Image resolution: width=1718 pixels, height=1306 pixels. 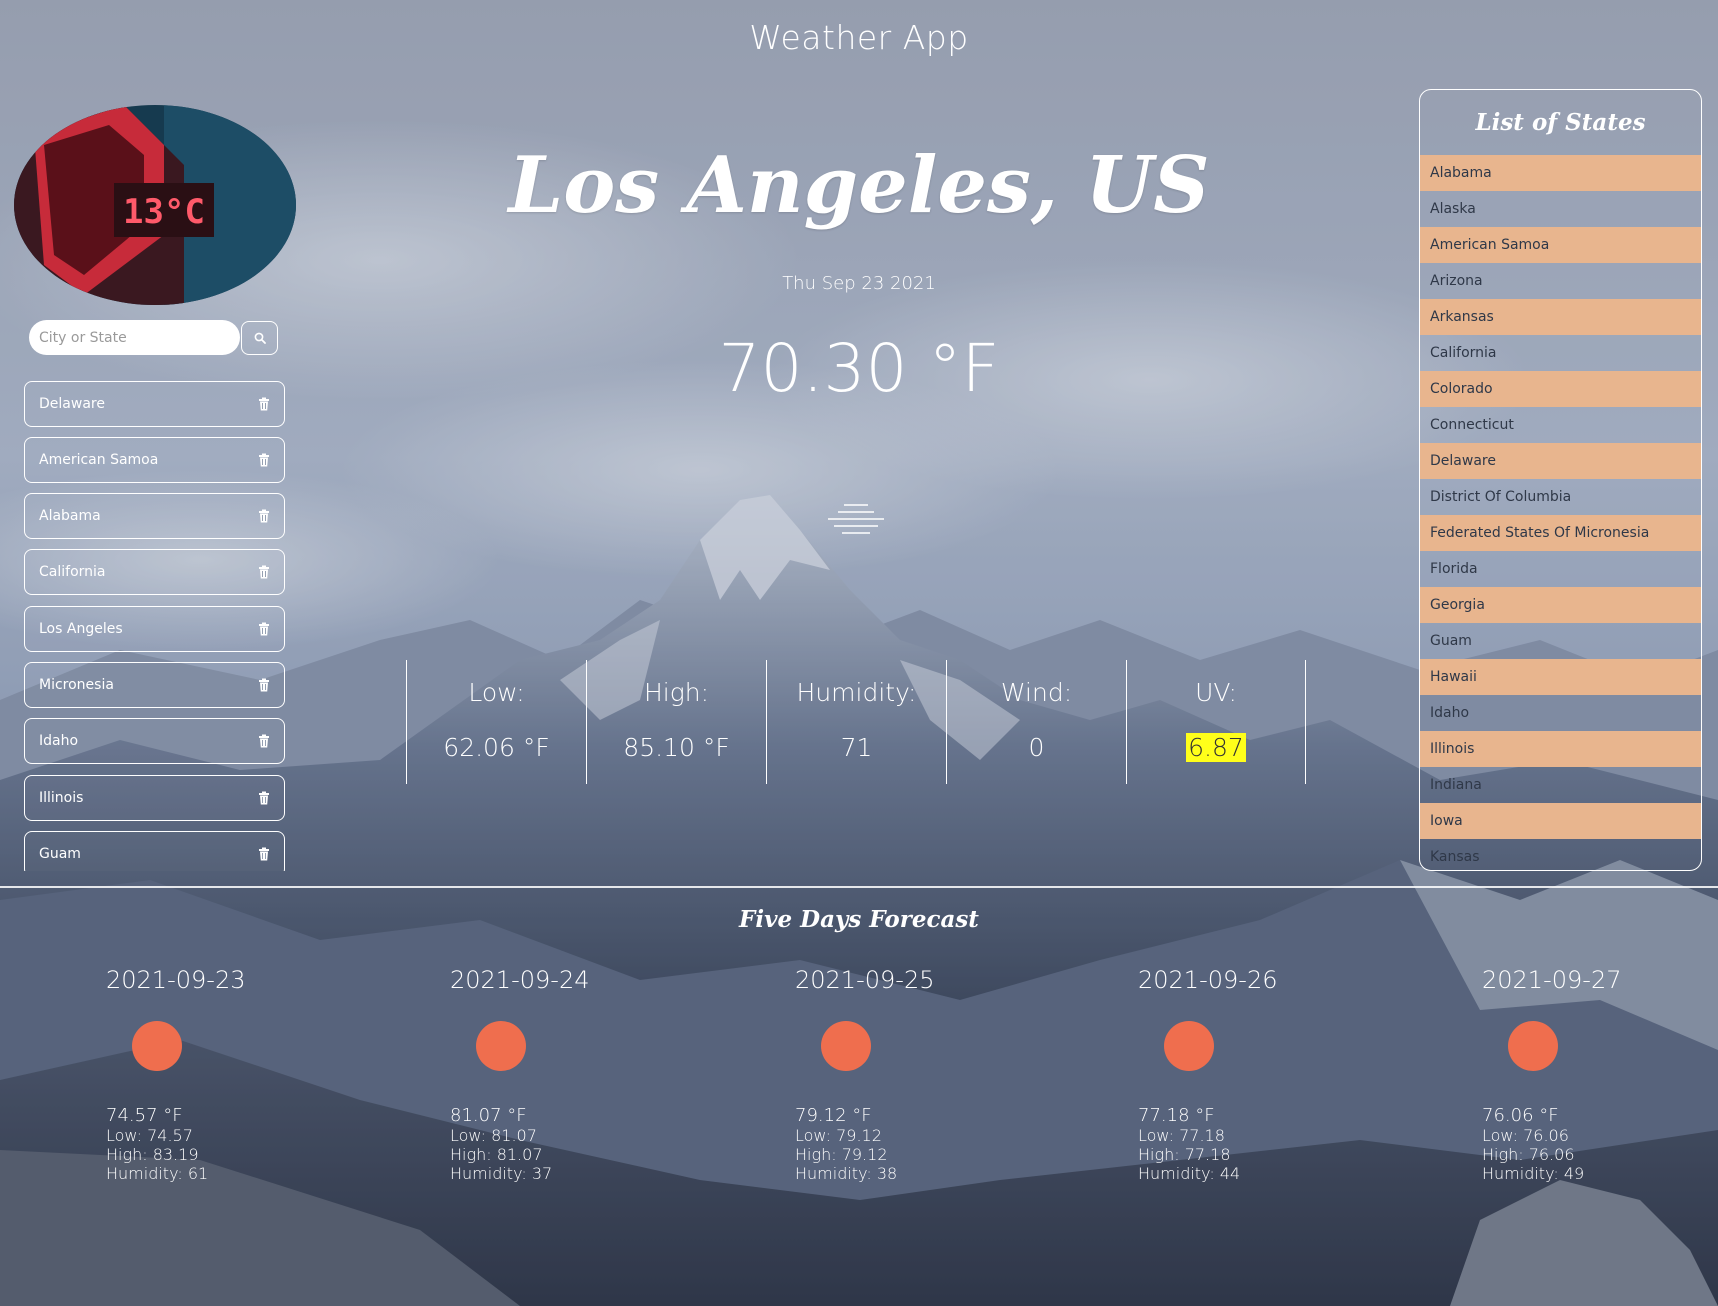 I want to click on history-item-label: Alabama, so click(x=70, y=516).